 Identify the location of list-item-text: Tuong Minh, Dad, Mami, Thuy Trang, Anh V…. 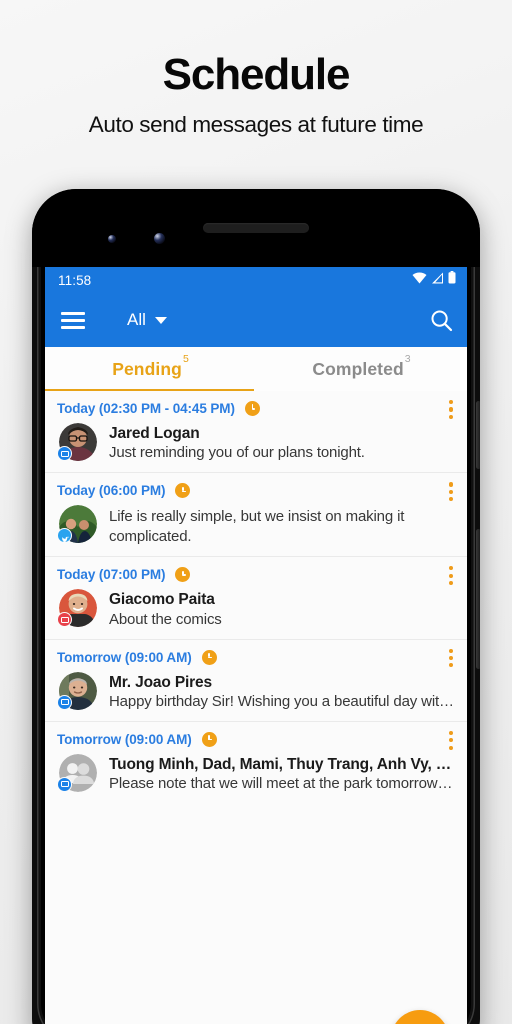
(282, 774).